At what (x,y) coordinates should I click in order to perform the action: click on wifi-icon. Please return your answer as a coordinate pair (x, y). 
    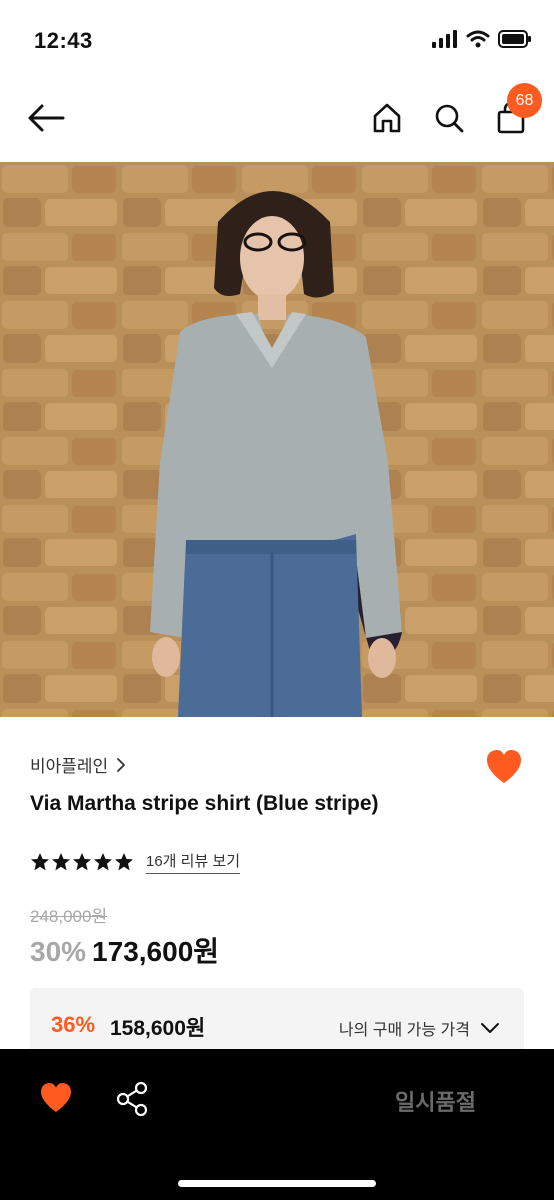
    Looking at the image, I should click on (478, 39).